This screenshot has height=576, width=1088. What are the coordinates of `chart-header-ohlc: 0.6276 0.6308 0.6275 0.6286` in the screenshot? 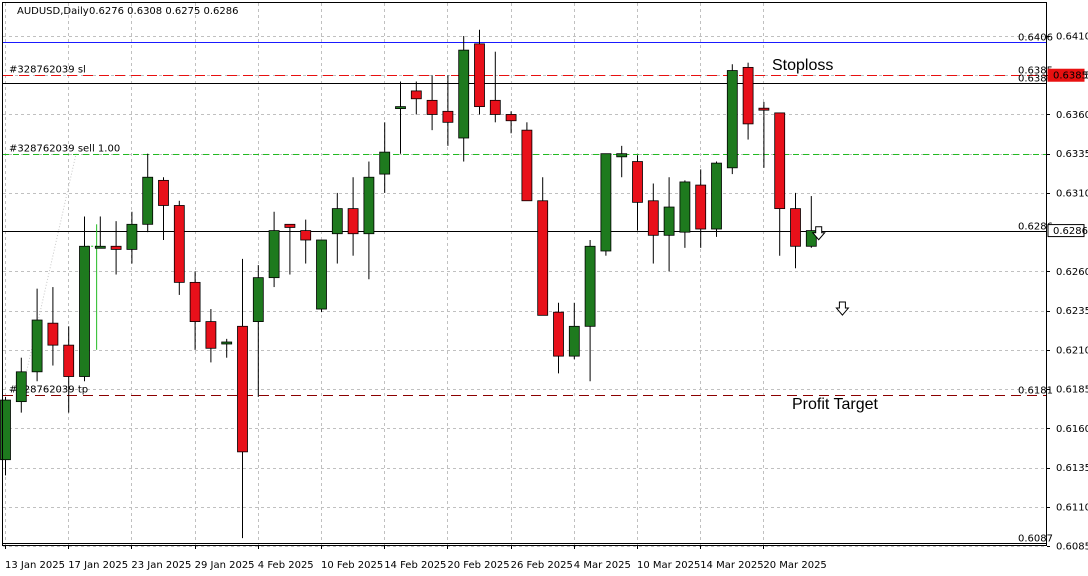 It's located at (164, 11).